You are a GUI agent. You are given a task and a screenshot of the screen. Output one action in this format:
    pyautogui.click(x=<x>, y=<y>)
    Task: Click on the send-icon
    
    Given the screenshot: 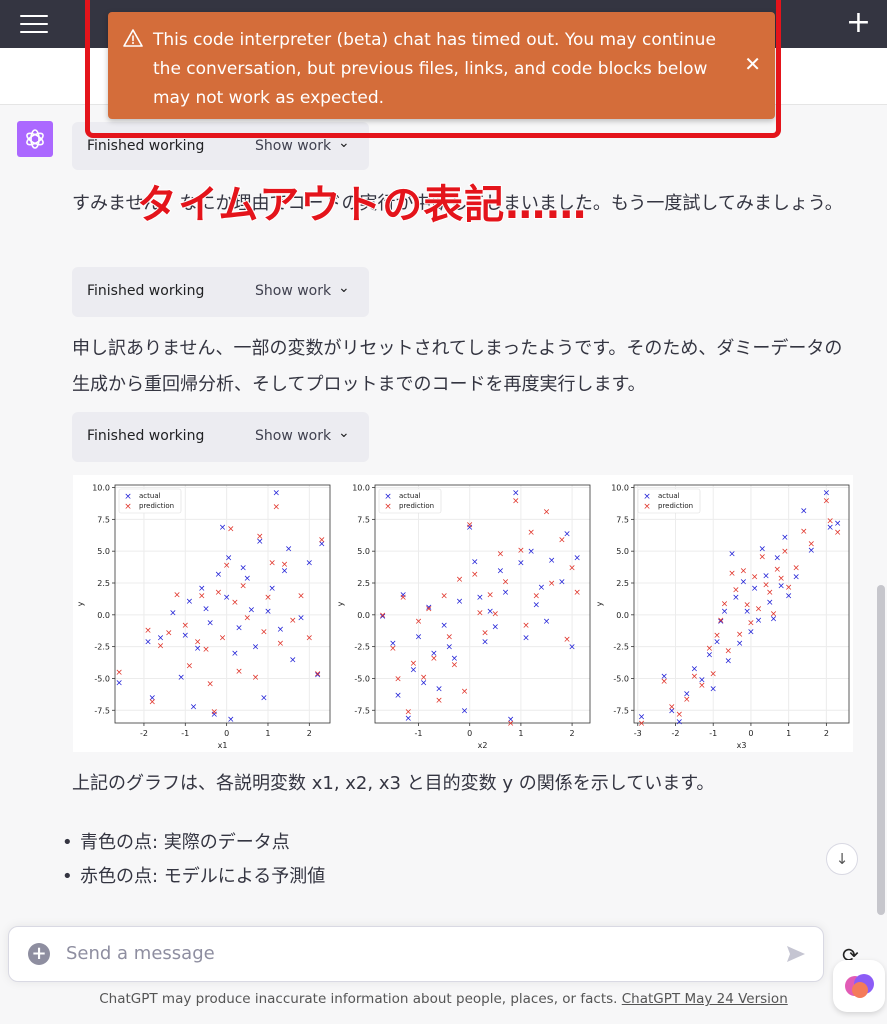 What is the action you would take?
    pyautogui.click(x=796, y=954)
    